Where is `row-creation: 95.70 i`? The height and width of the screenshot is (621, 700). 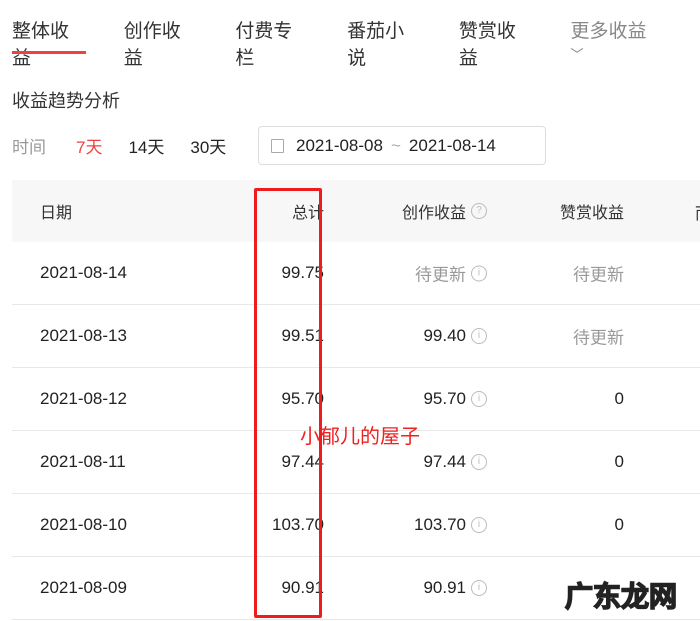 row-creation: 95.70 i is located at coordinates (455, 399).